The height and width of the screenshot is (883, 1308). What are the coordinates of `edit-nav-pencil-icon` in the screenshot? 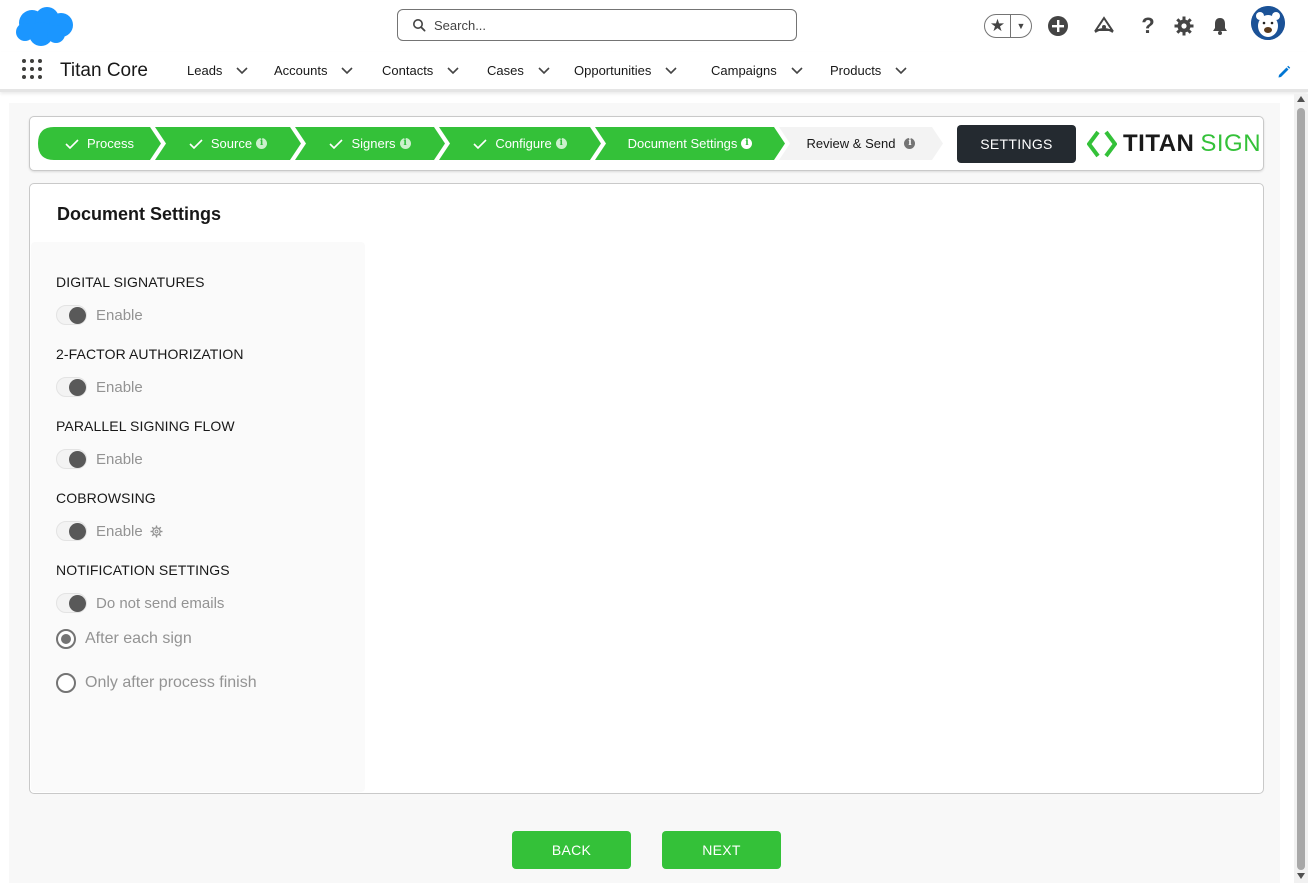 It's located at (1284, 72).